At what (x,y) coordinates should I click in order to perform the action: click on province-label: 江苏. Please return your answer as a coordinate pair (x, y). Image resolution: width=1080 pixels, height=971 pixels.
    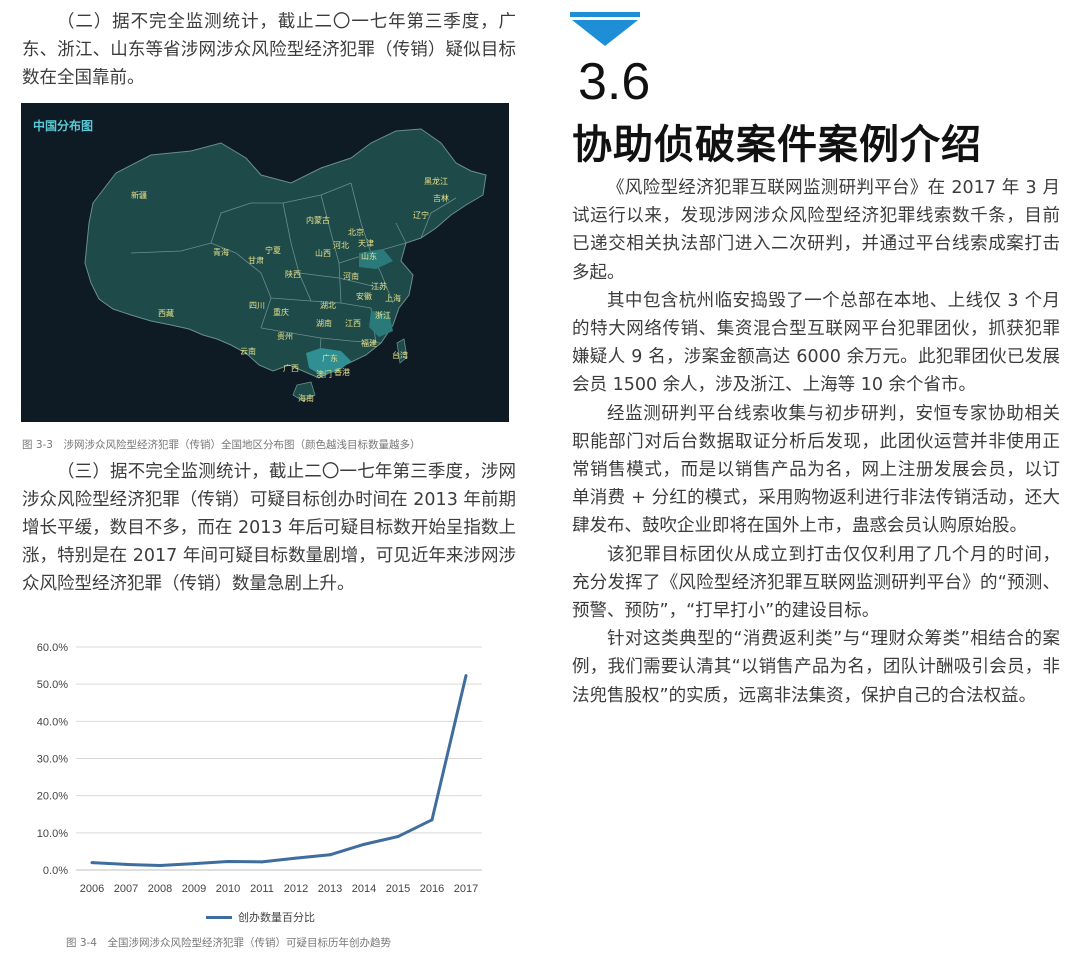
    Looking at the image, I should click on (379, 286).